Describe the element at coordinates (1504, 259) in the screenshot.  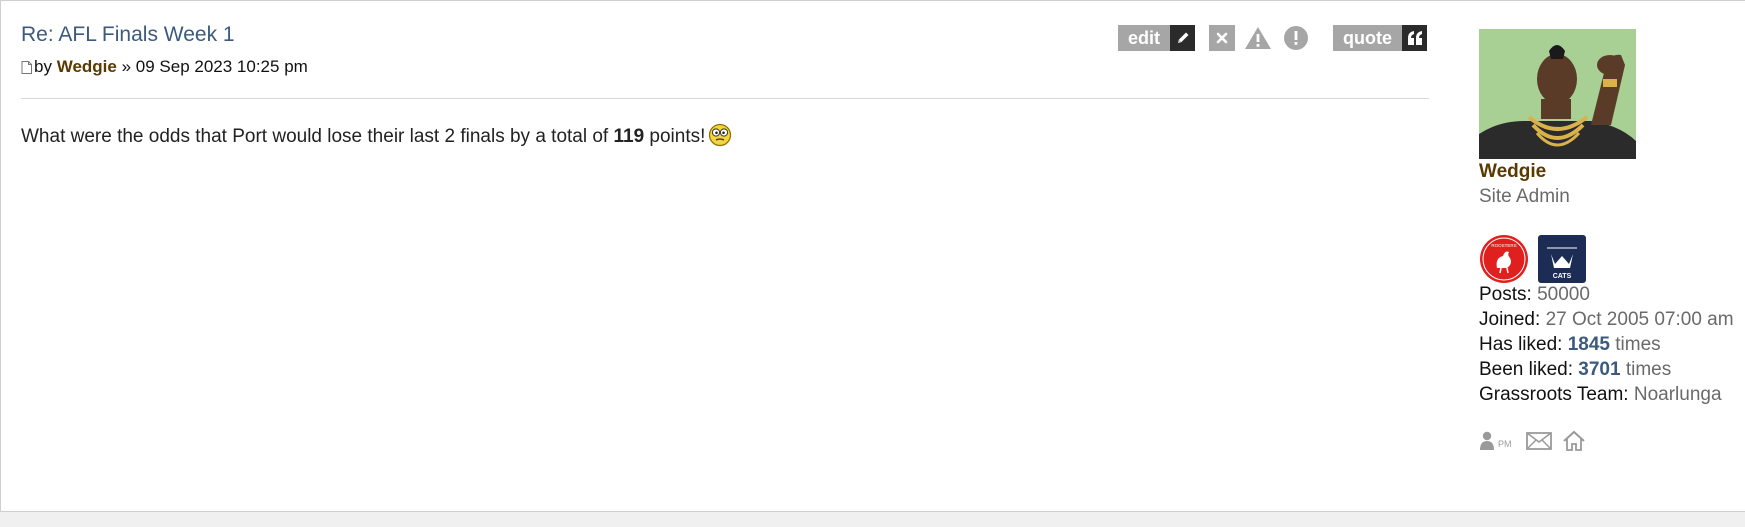
I see `roosters-badge: ROOSTERS` at that location.